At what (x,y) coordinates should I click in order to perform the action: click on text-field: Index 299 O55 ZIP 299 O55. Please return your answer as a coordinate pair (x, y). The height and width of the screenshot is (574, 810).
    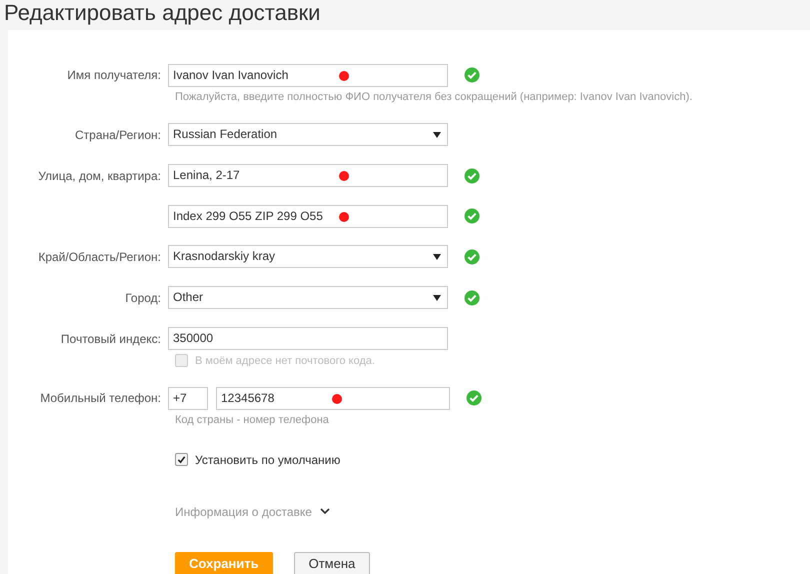
    Looking at the image, I should click on (308, 216).